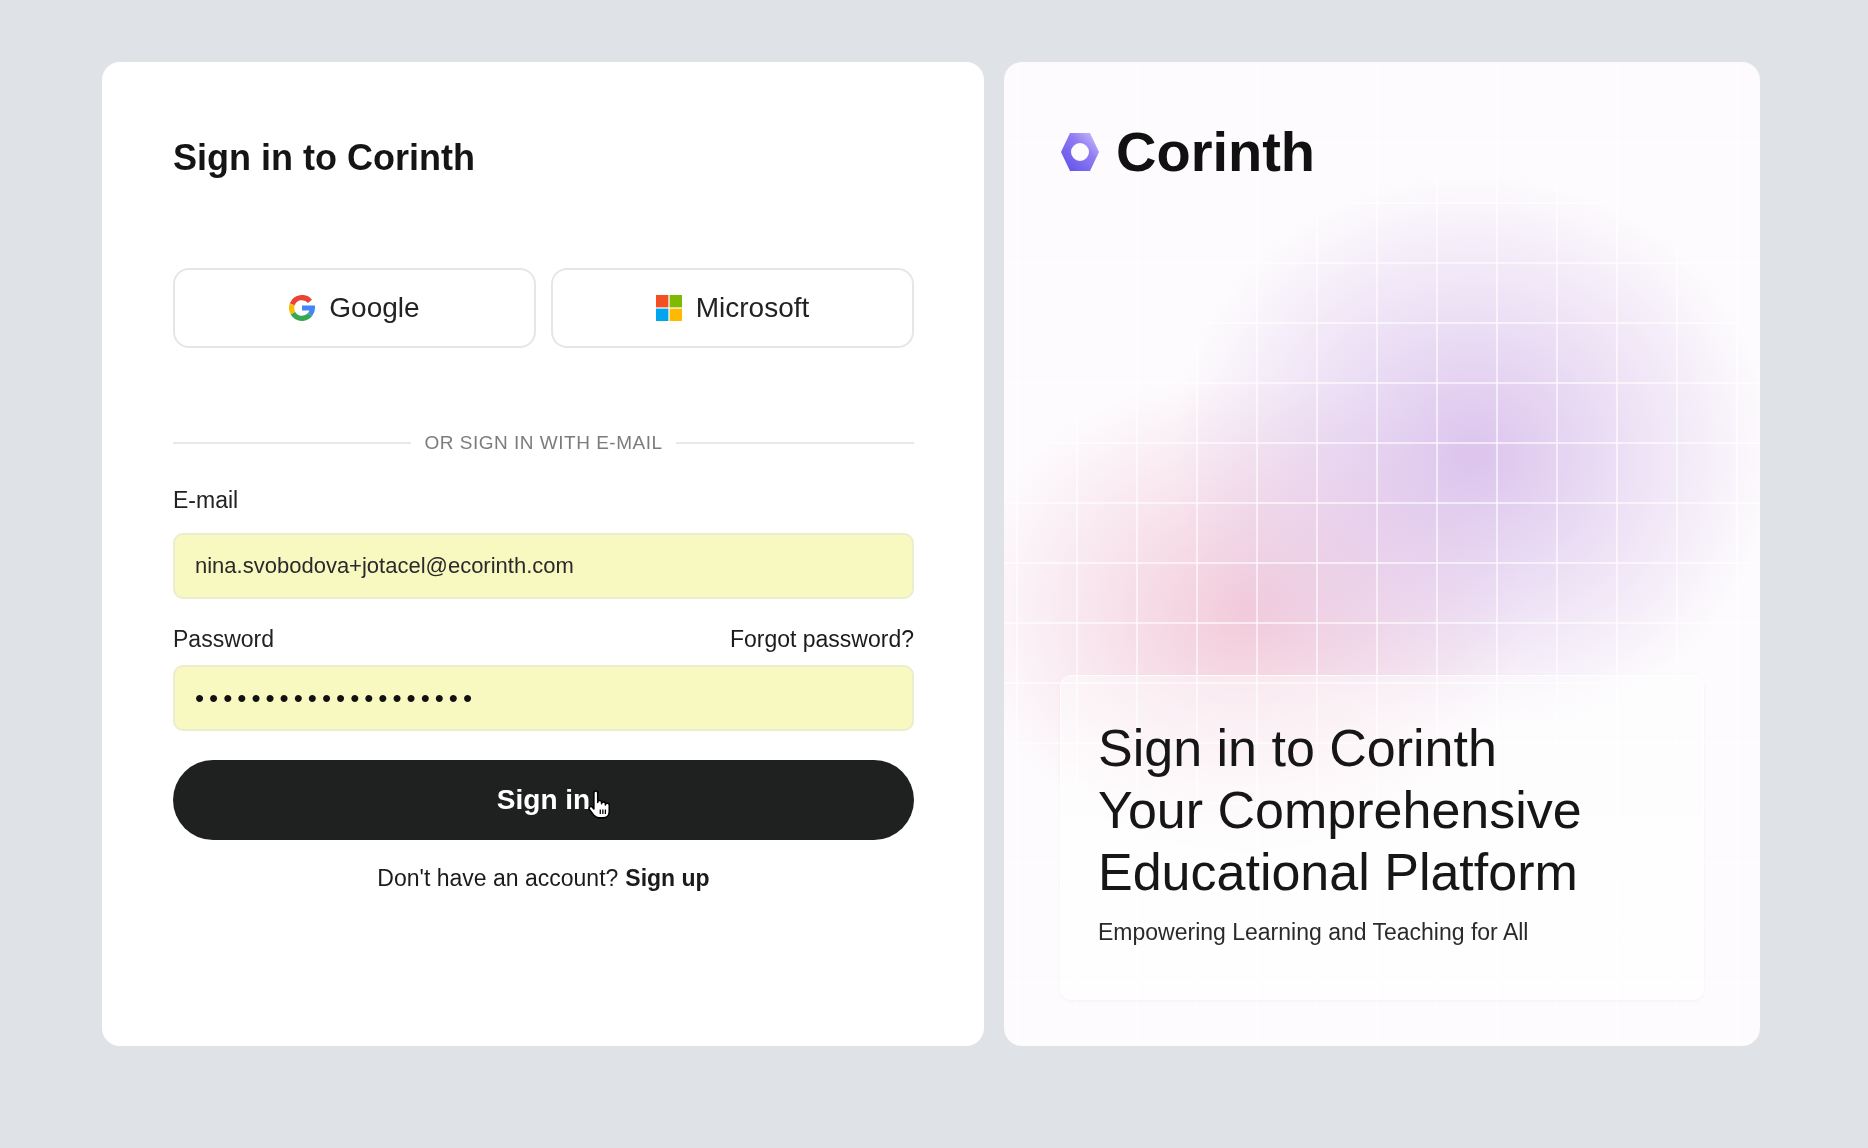 This screenshot has width=1868, height=1148. Describe the element at coordinates (543, 800) in the screenshot. I see `sign-in-button: Sign in` at that location.